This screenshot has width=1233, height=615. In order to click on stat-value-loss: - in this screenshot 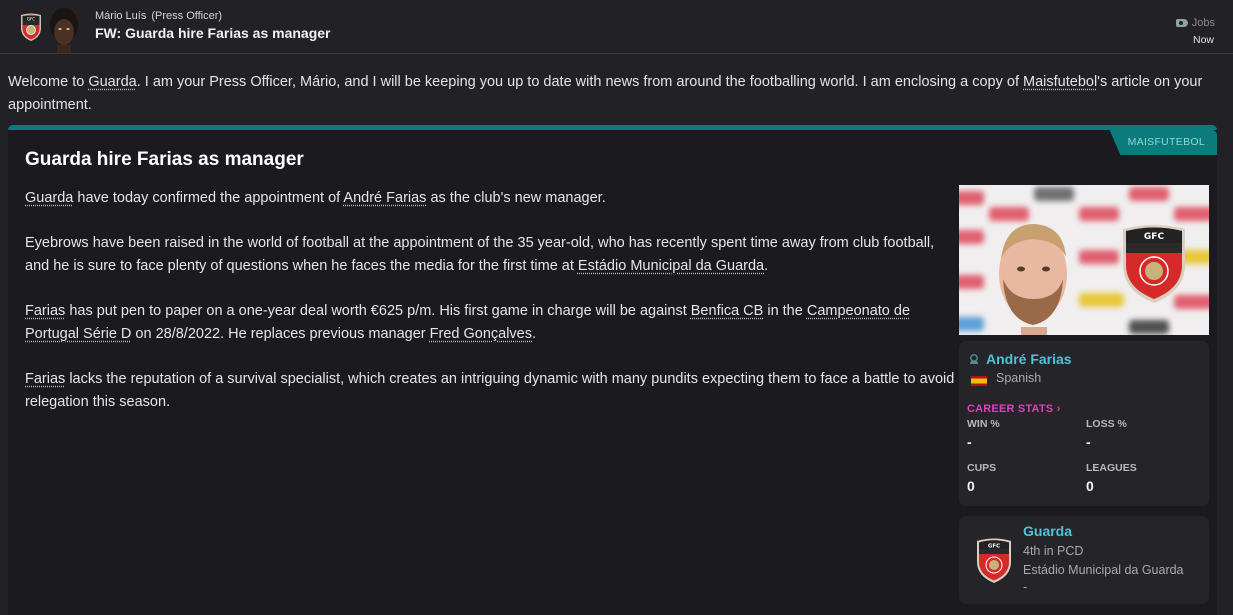, I will do `click(1088, 442)`.